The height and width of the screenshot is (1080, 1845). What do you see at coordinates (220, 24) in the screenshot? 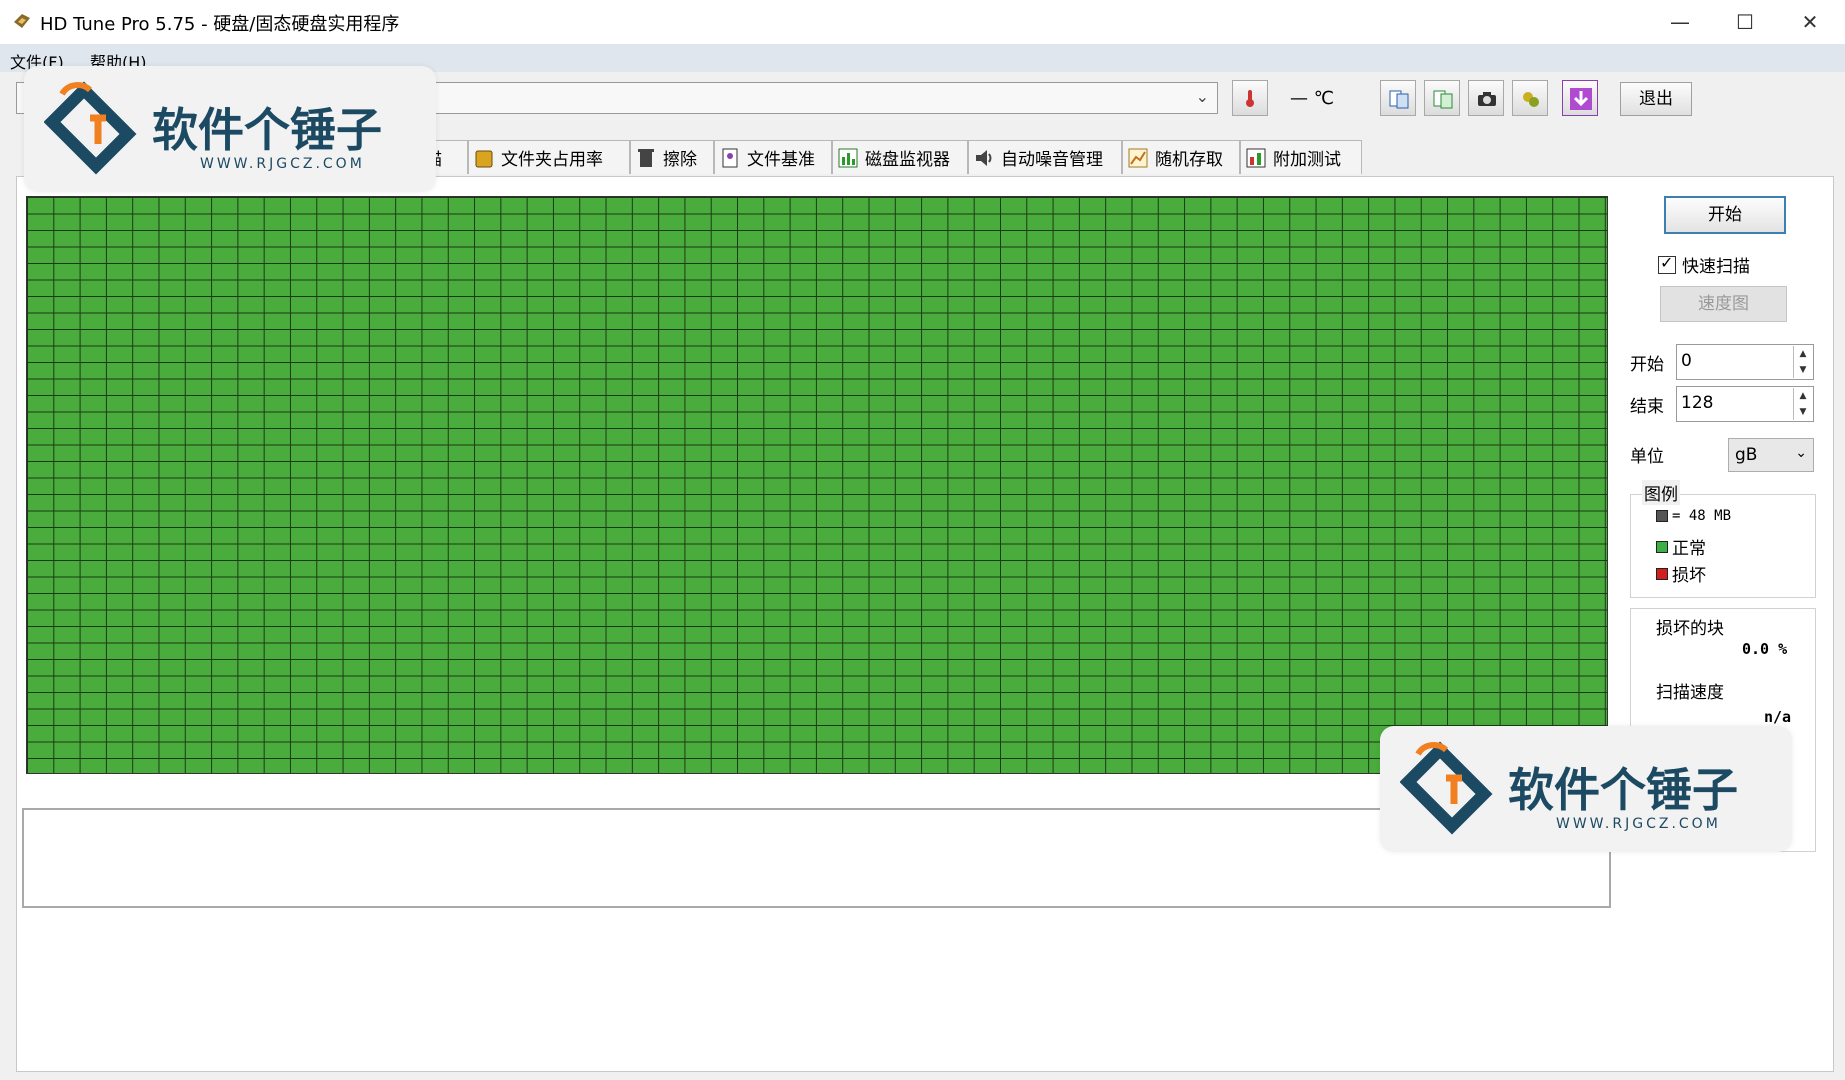
I see `window-title: HD Tune Pro 5.75 - 硬盘/固态硬盘实用程序` at bounding box center [220, 24].